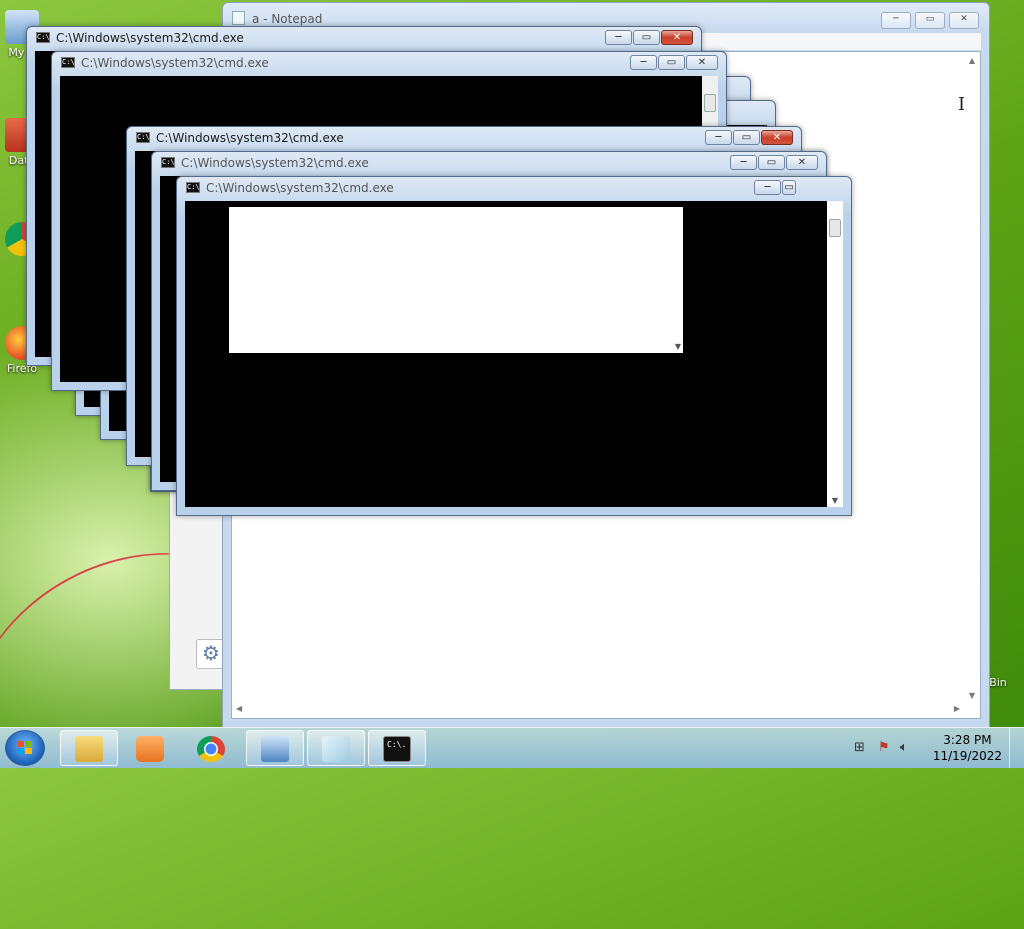  I want to click on scroll-left-arrow-icon: ◀, so click(239, 708).